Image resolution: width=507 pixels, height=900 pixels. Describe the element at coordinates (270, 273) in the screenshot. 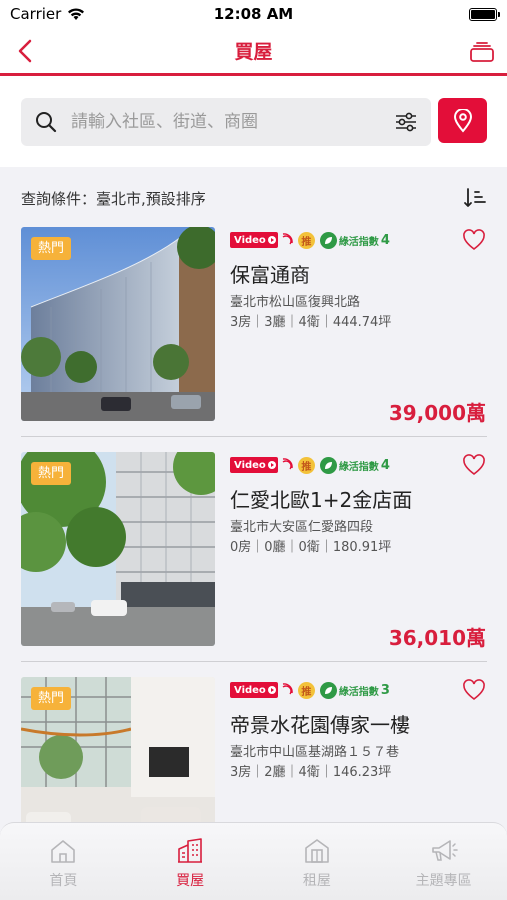

I see `listing-name: 保富通商` at that location.